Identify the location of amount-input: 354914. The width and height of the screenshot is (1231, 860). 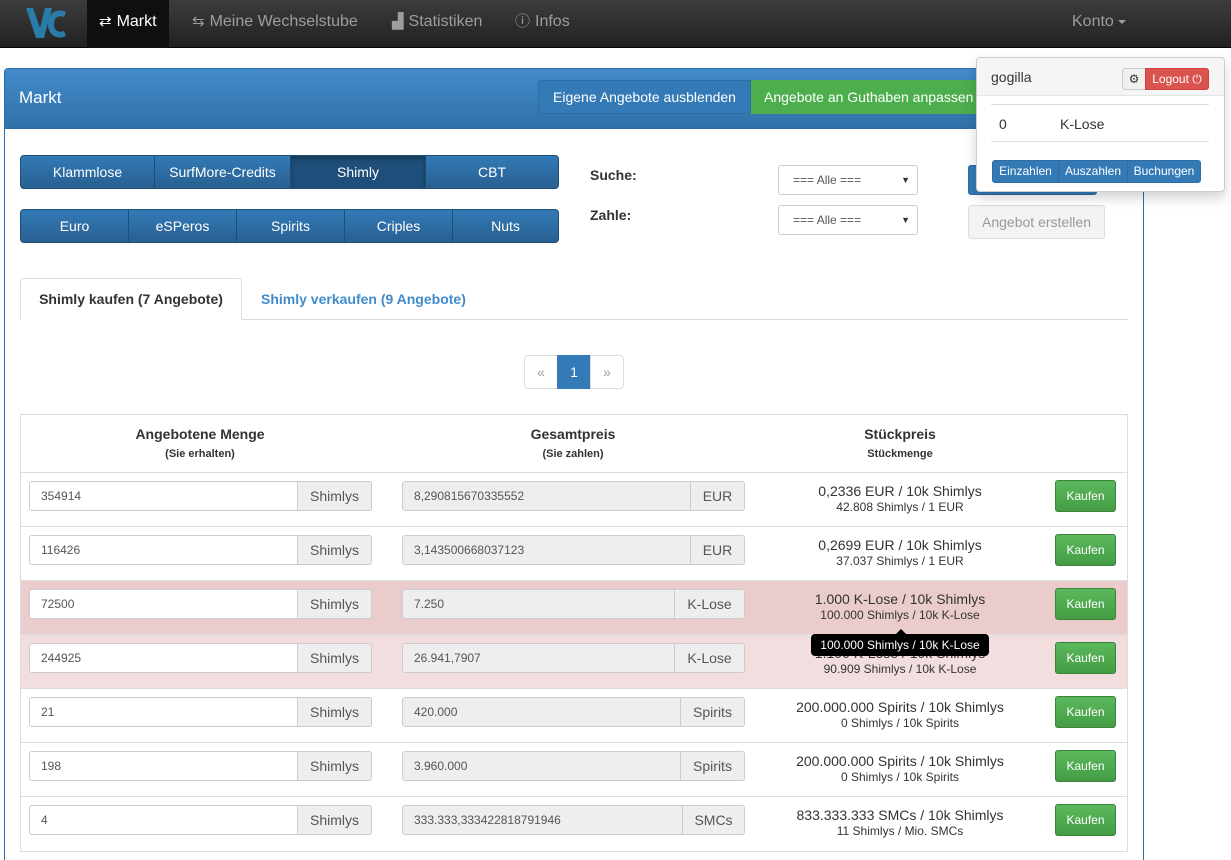
(163, 496).